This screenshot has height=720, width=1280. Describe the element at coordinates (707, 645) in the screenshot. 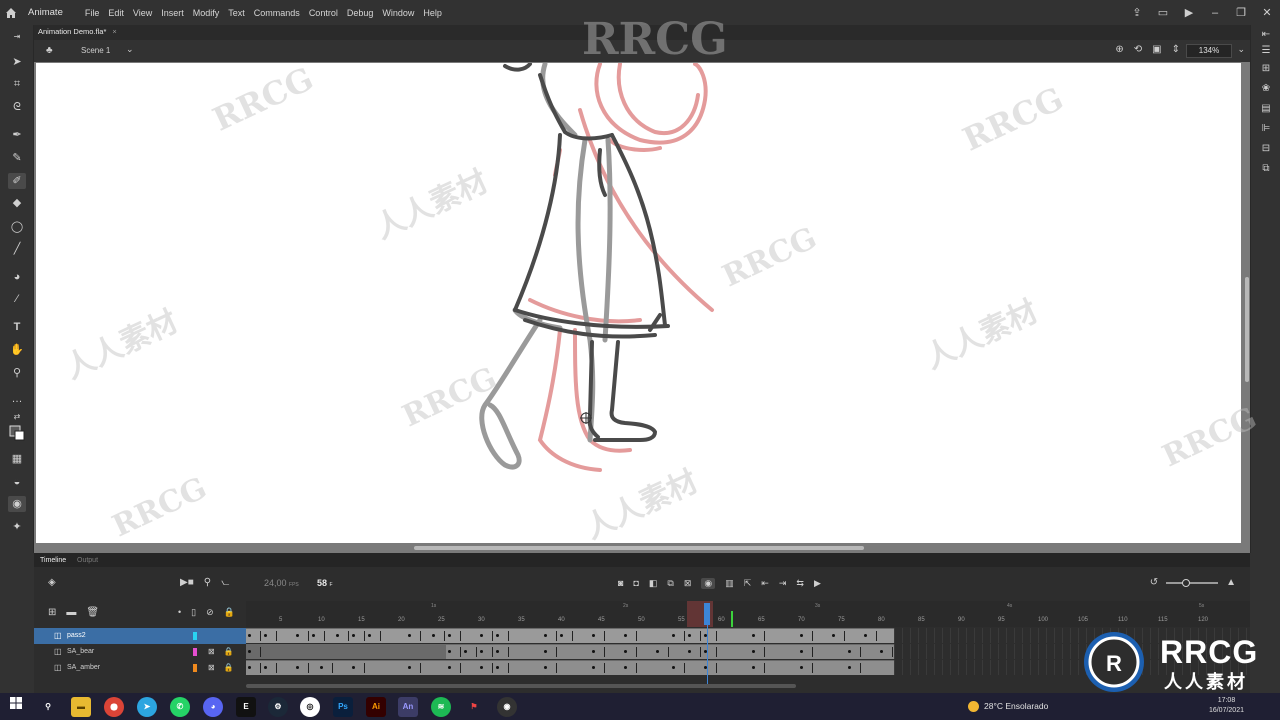

I see `playhead` at that location.